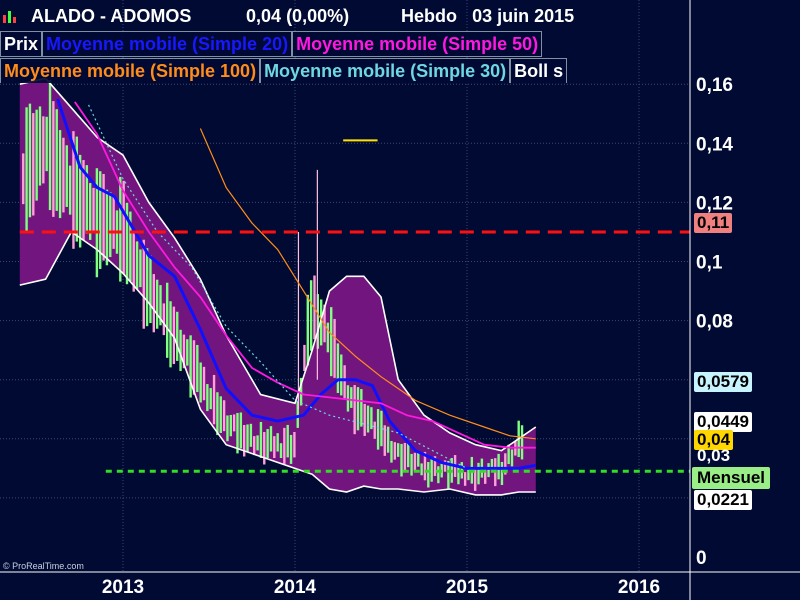 The image size is (800, 600). Describe the element at coordinates (714, 144) in the screenshot. I see `y-tick-label: 0,14` at that location.